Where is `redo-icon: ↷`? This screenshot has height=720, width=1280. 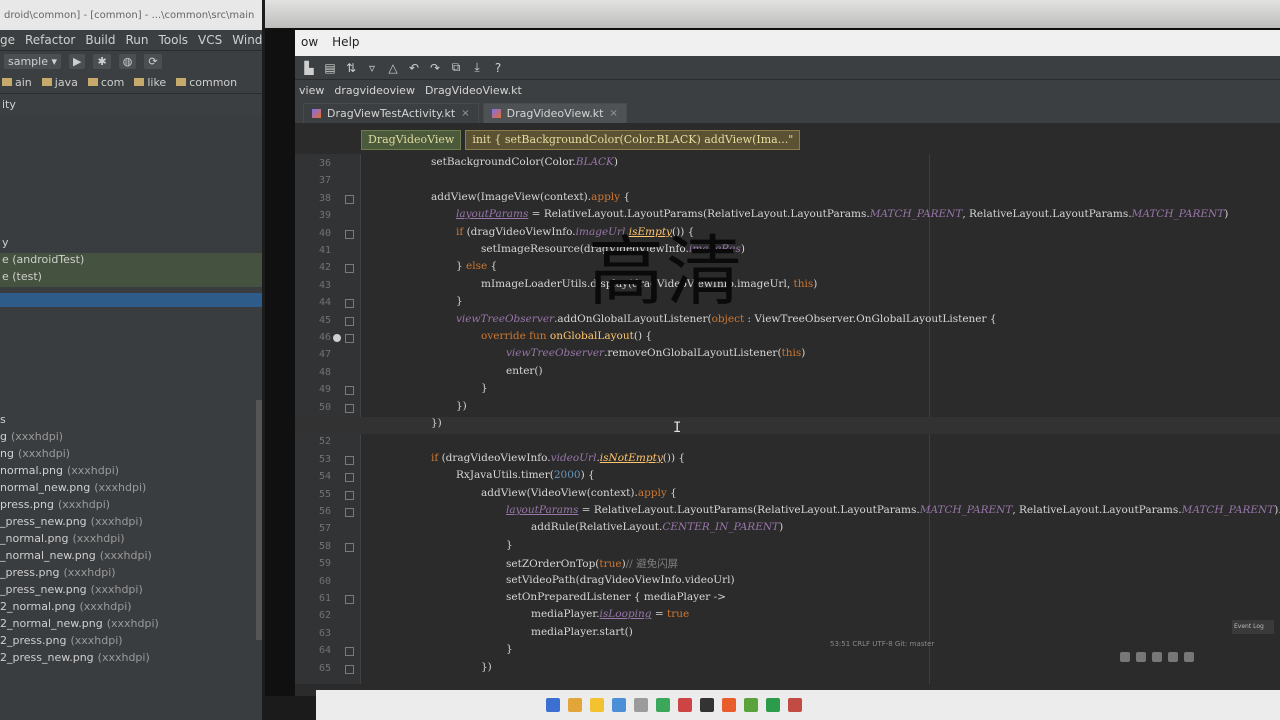 redo-icon: ↷ is located at coordinates (435, 68).